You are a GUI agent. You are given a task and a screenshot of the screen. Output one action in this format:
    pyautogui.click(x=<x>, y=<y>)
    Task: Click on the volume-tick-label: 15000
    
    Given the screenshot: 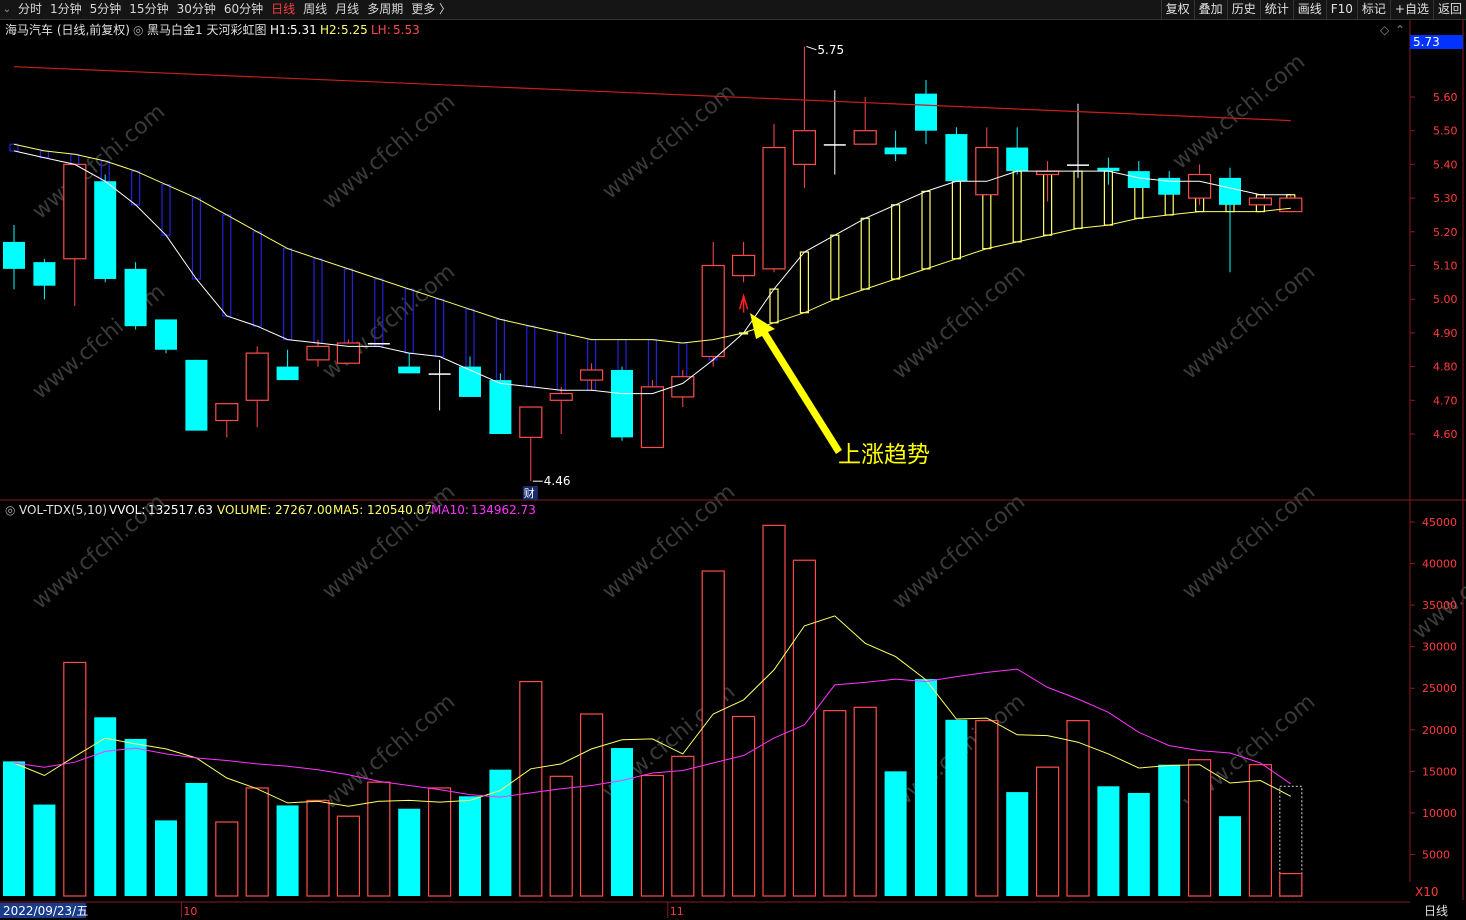 What is the action you would take?
    pyautogui.click(x=1439, y=771)
    